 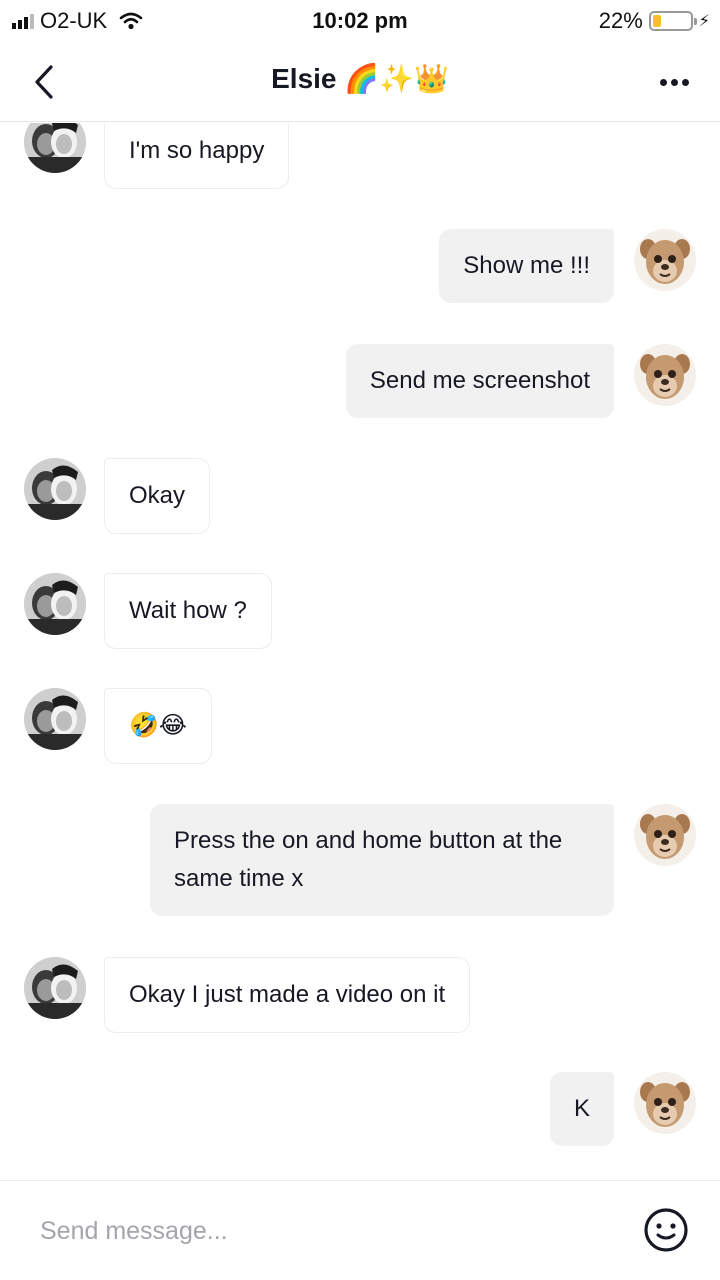 What do you see at coordinates (360, 497) in the screenshot?
I see `message-row-incoming: Okay` at bounding box center [360, 497].